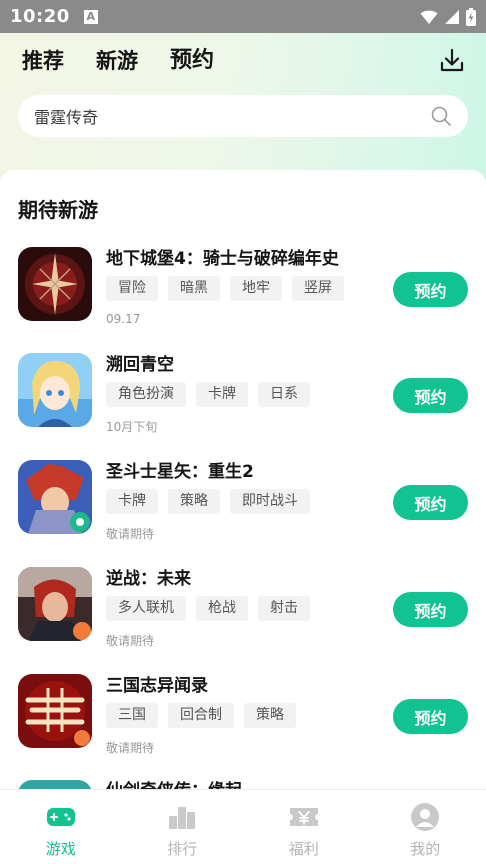 This screenshot has height=864, width=486. I want to click on nav-games: 游戏, so click(61, 827).